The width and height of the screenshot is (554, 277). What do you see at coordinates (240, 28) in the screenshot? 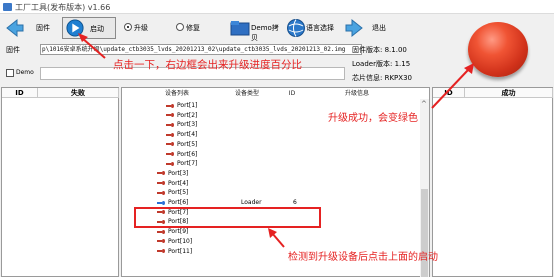
I see `folder-icon` at bounding box center [240, 28].